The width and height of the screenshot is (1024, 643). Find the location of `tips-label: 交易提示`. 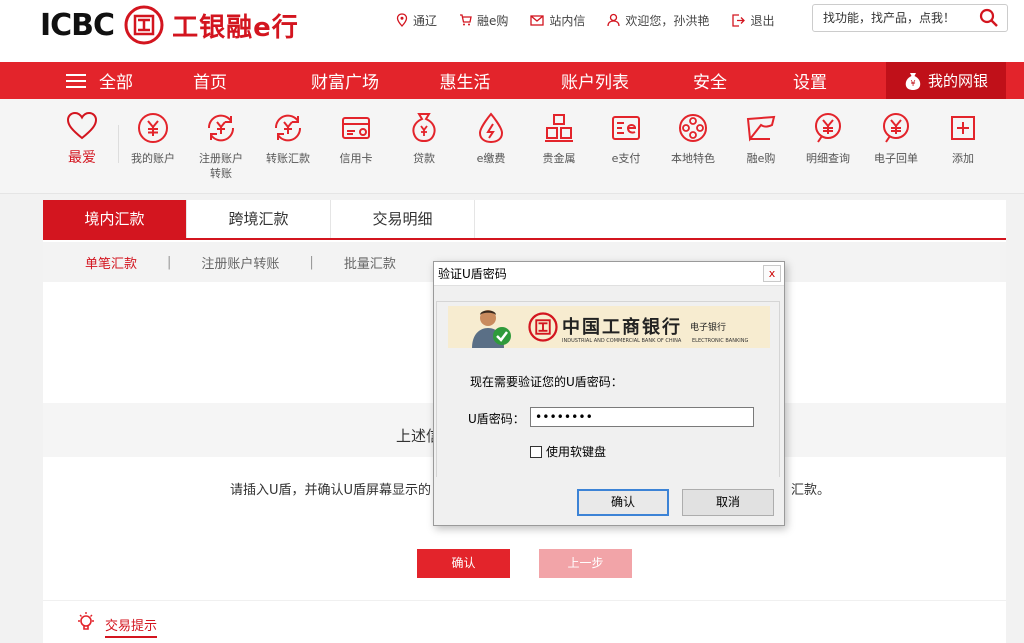

tips-label: 交易提示 is located at coordinates (131, 626).